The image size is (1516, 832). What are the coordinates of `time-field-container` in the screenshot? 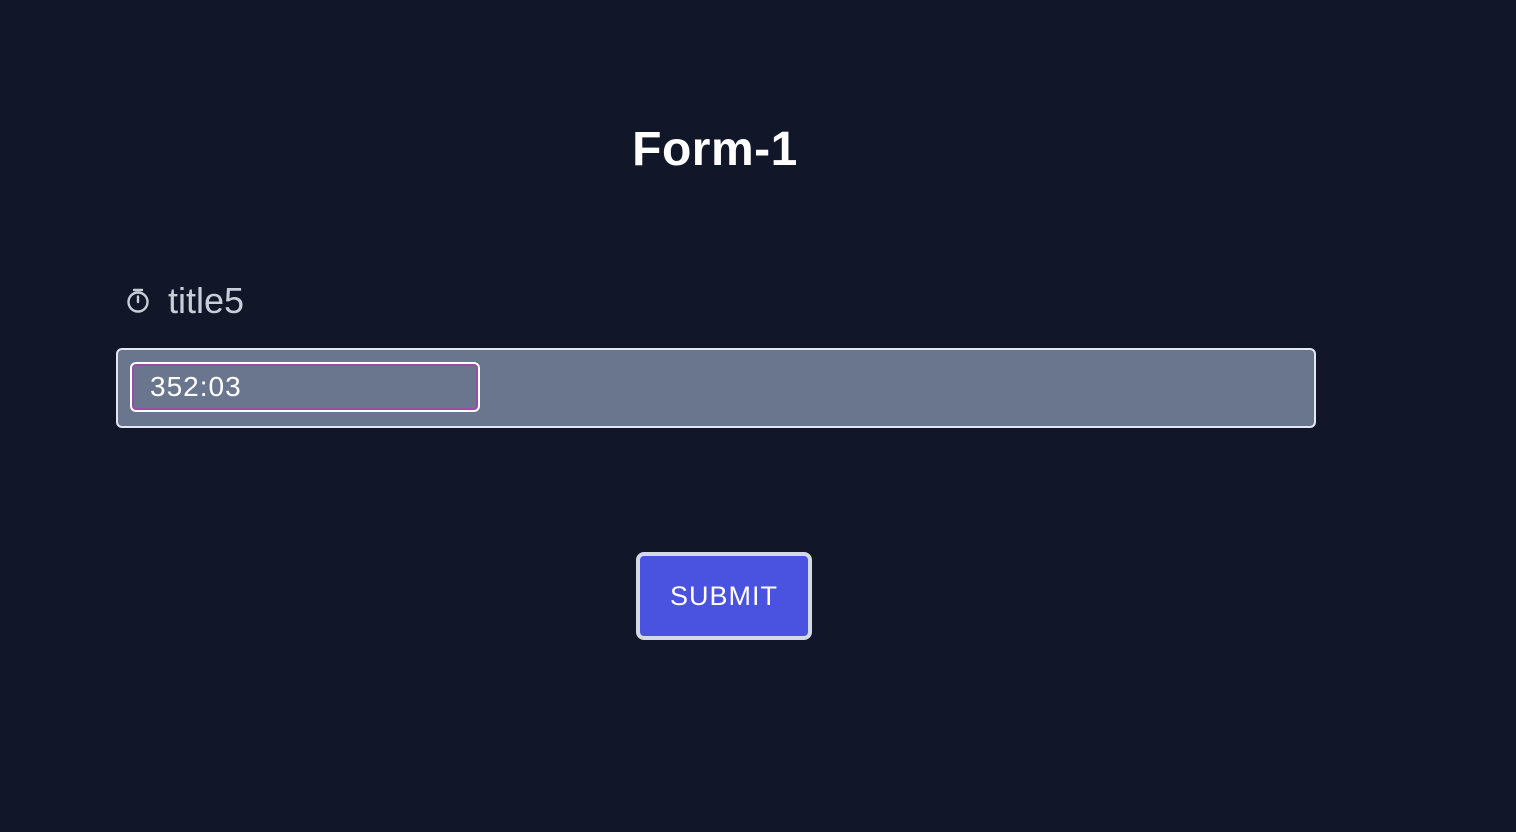 It's located at (716, 388).